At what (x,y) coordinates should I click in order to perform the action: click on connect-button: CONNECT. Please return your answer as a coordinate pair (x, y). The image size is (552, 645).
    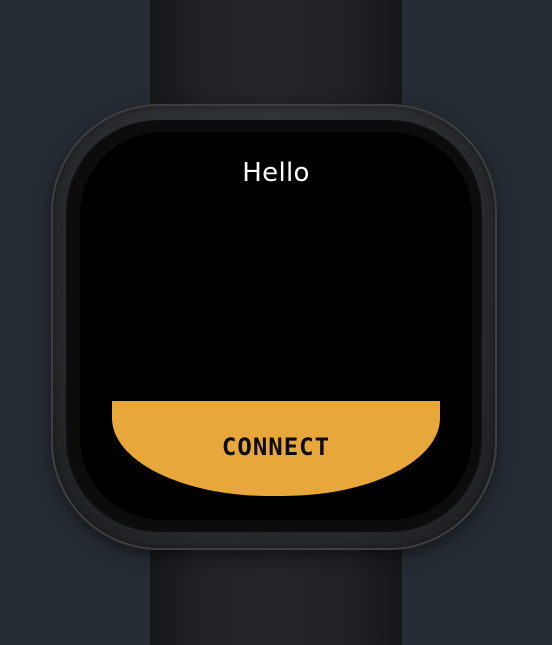
    Looking at the image, I should click on (276, 448).